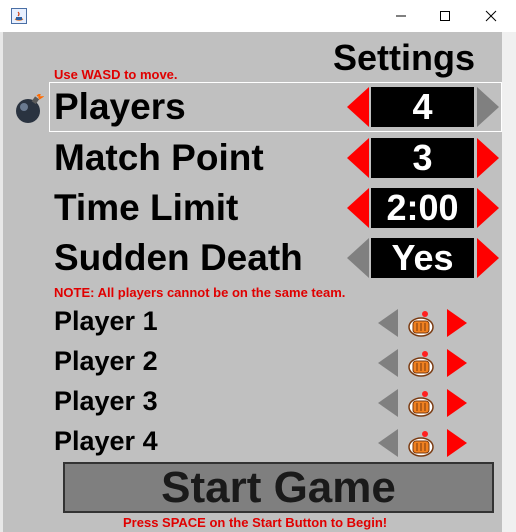 Image resolution: width=516 pixels, height=532 pixels. Describe the element at coordinates (358, 107) in the screenshot. I see `players-decrease-arrow` at that location.